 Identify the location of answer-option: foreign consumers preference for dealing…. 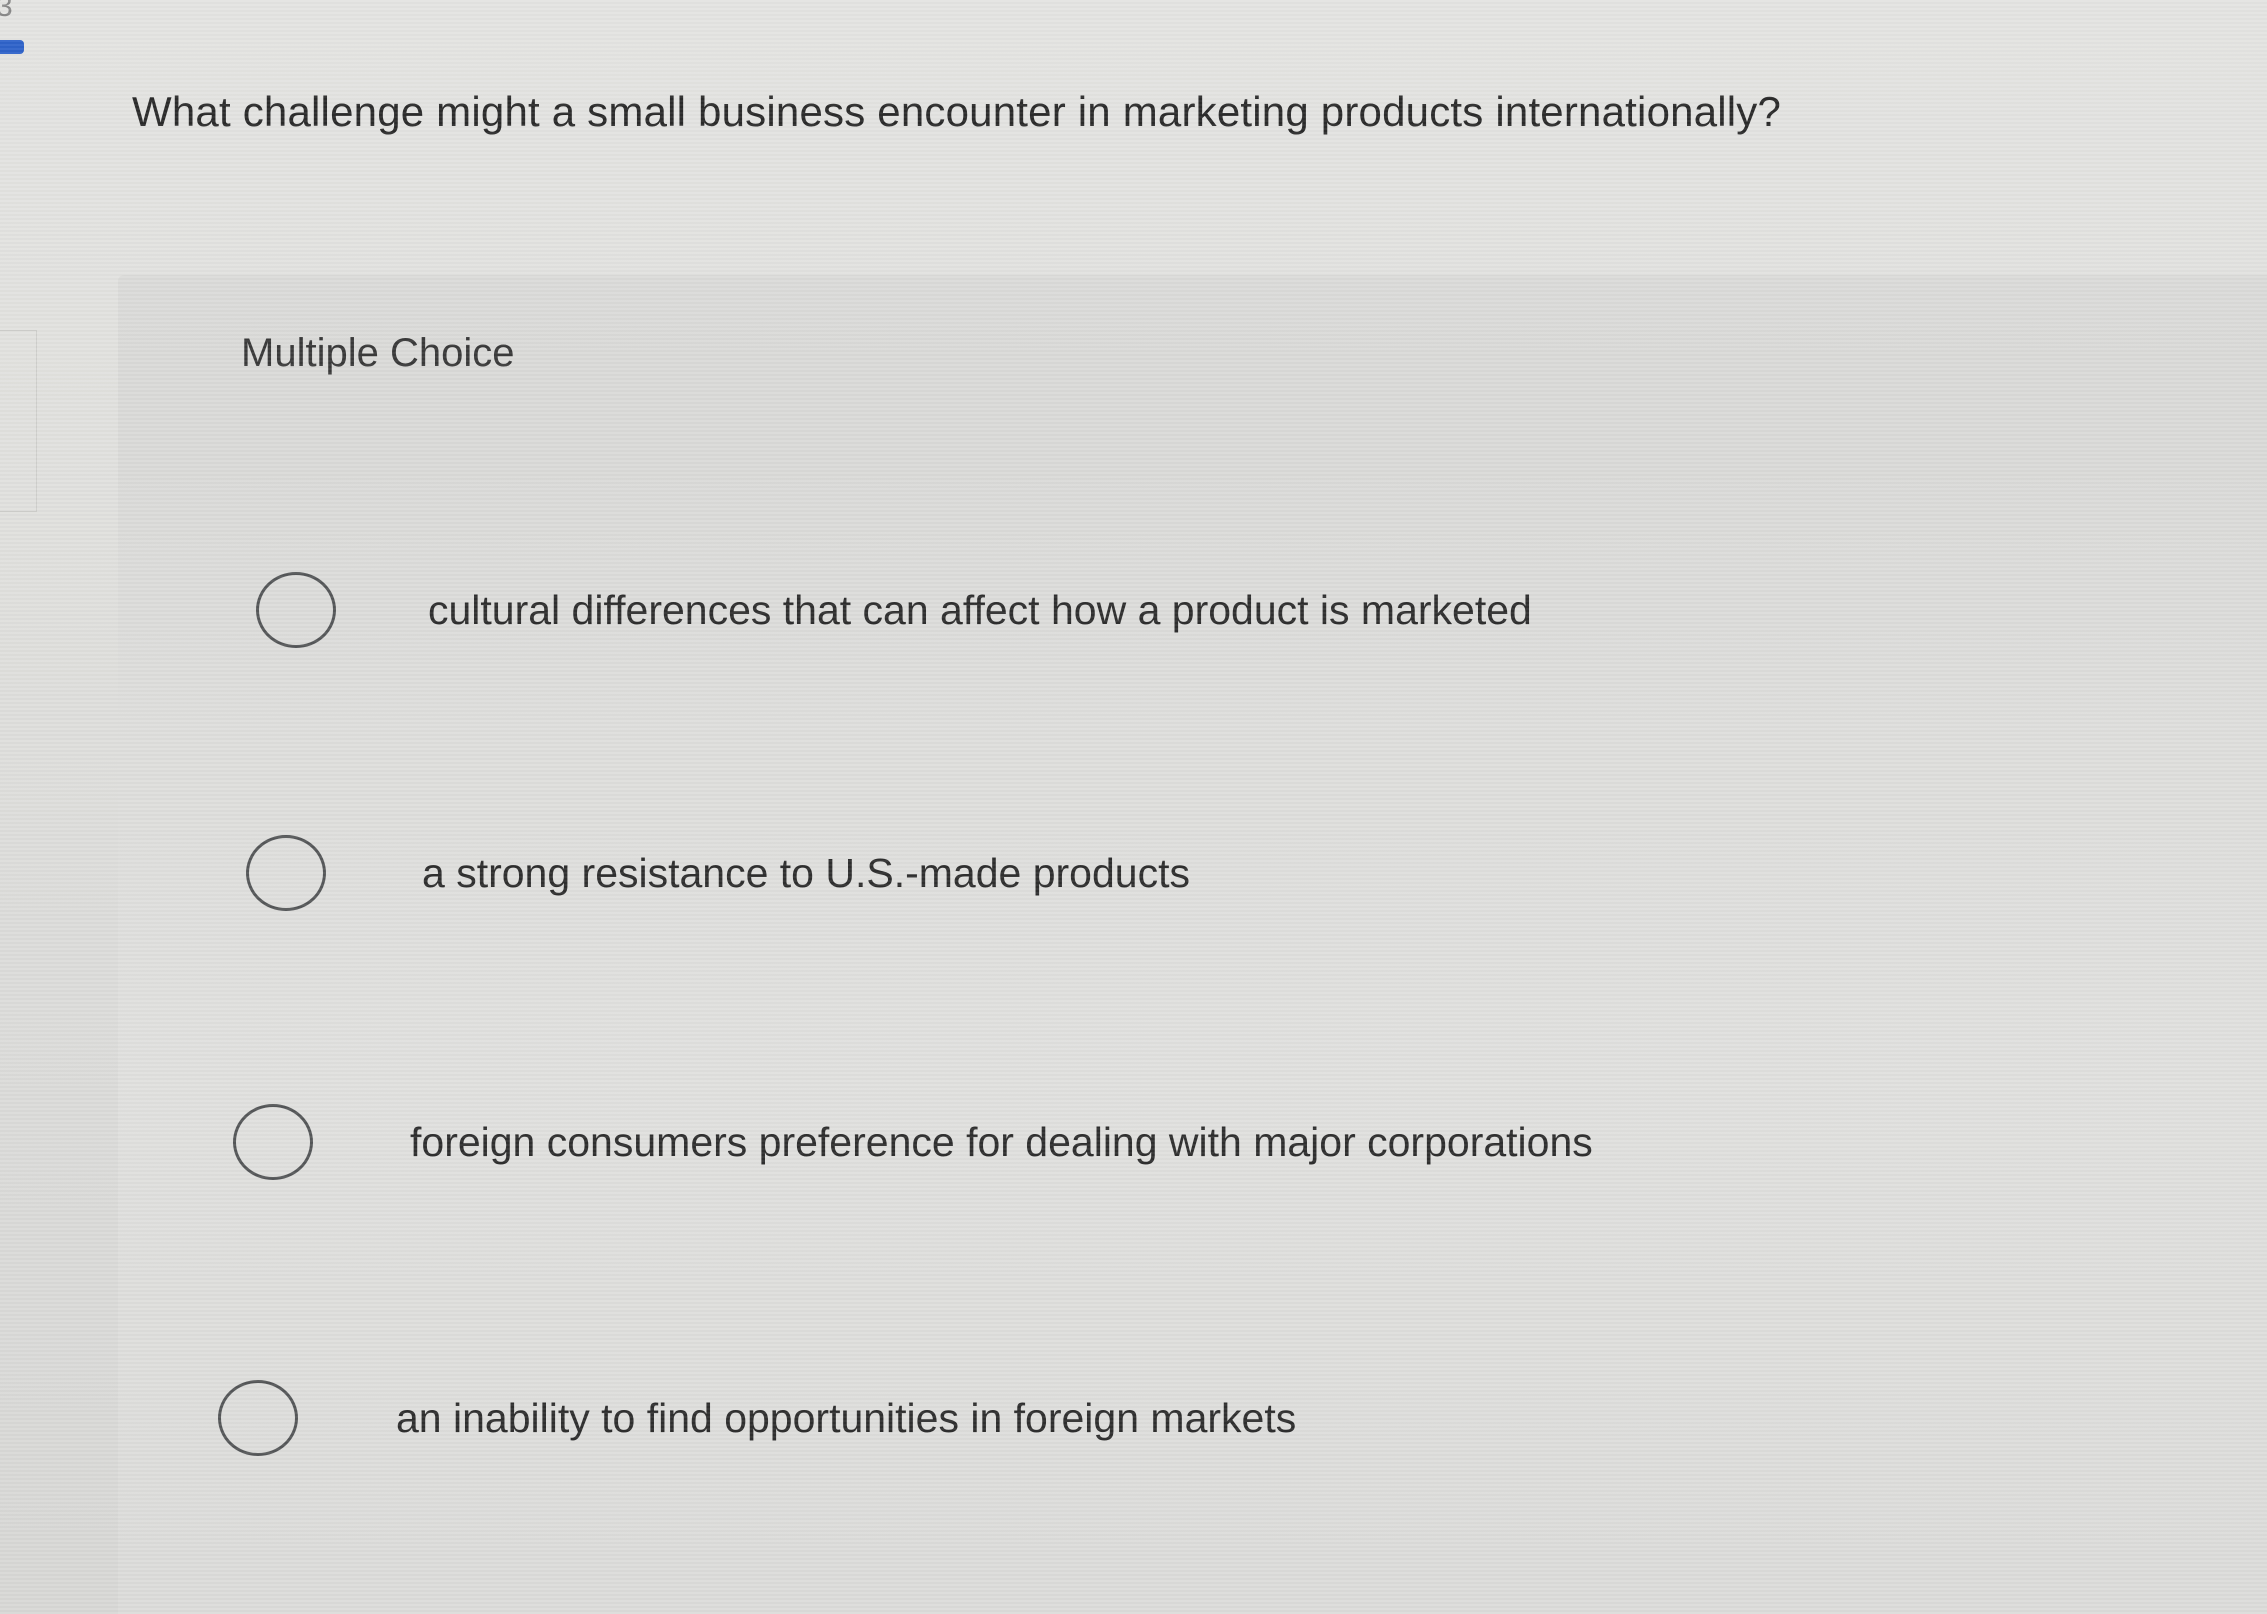
(913, 1142).